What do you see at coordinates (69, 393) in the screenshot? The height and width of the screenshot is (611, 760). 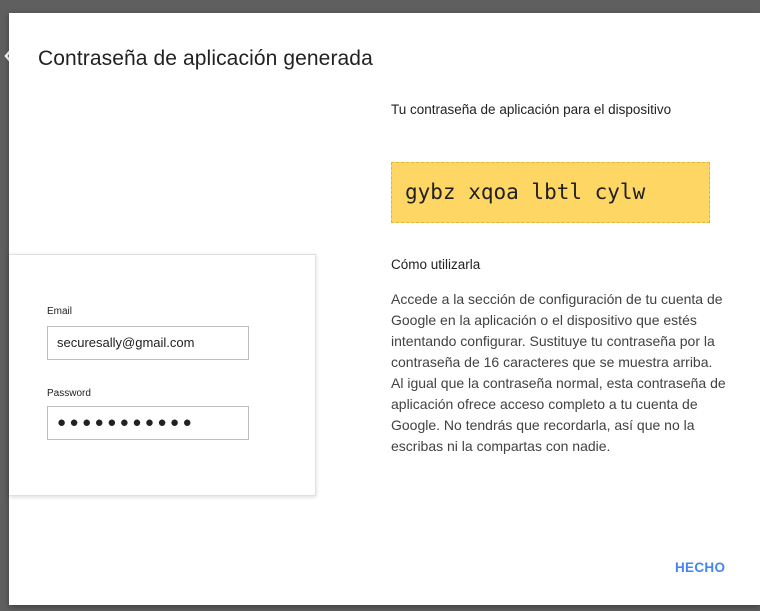 I see `password-label: Password` at bounding box center [69, 393].